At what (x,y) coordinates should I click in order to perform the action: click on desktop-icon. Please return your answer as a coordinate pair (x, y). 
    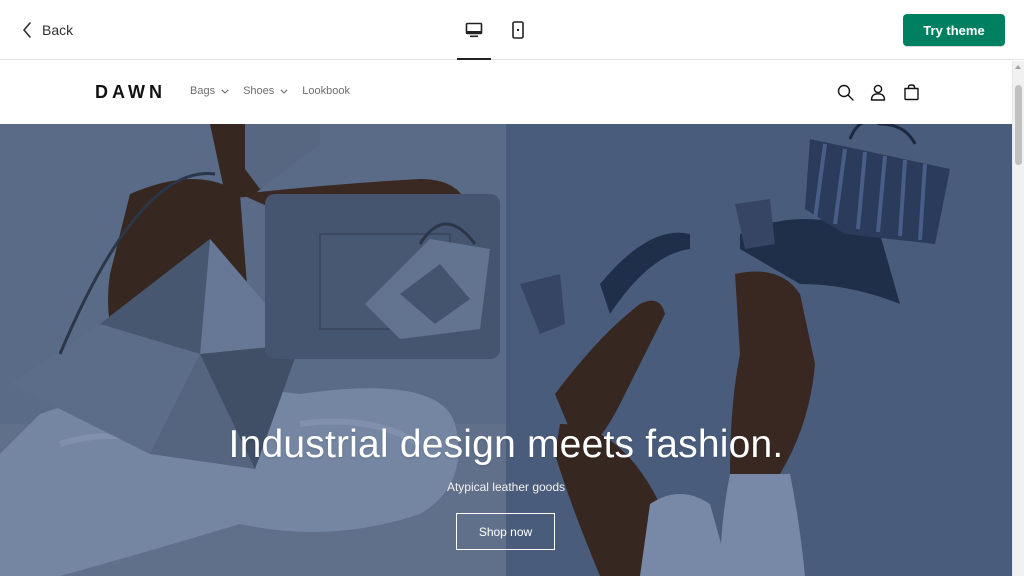
    Looking at the image, I should click on (474, 30).